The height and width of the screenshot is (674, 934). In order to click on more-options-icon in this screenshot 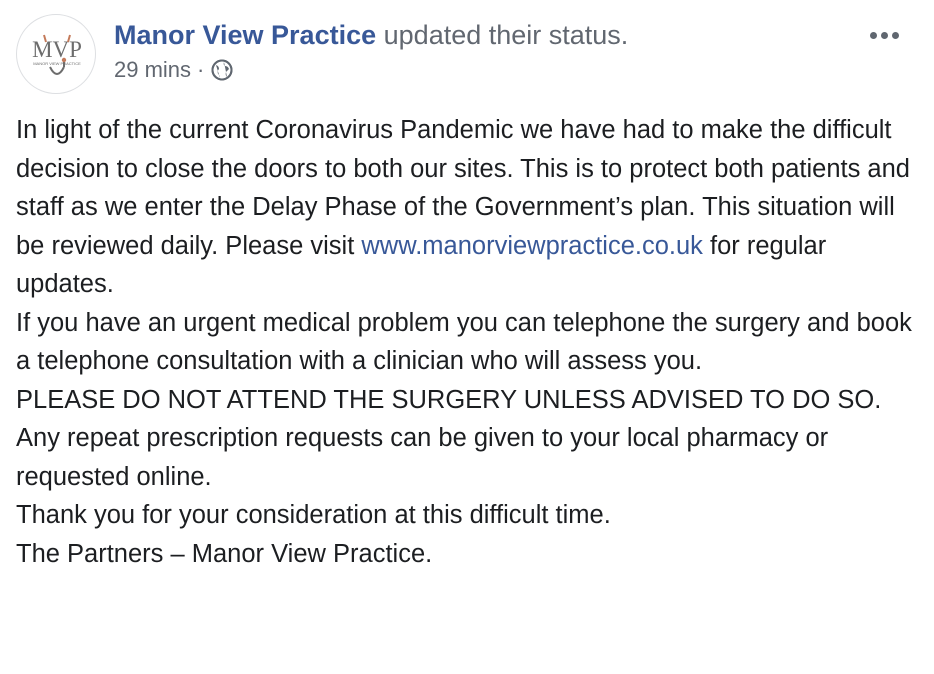, I will do `click(884, 35)`.